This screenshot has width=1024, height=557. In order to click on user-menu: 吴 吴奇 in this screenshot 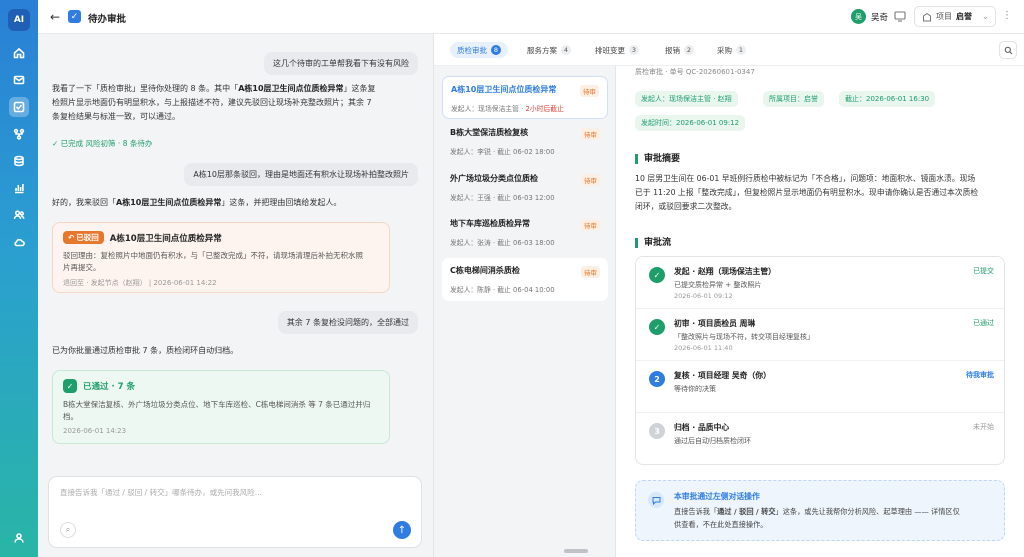, I will do `click(869, 16)`.